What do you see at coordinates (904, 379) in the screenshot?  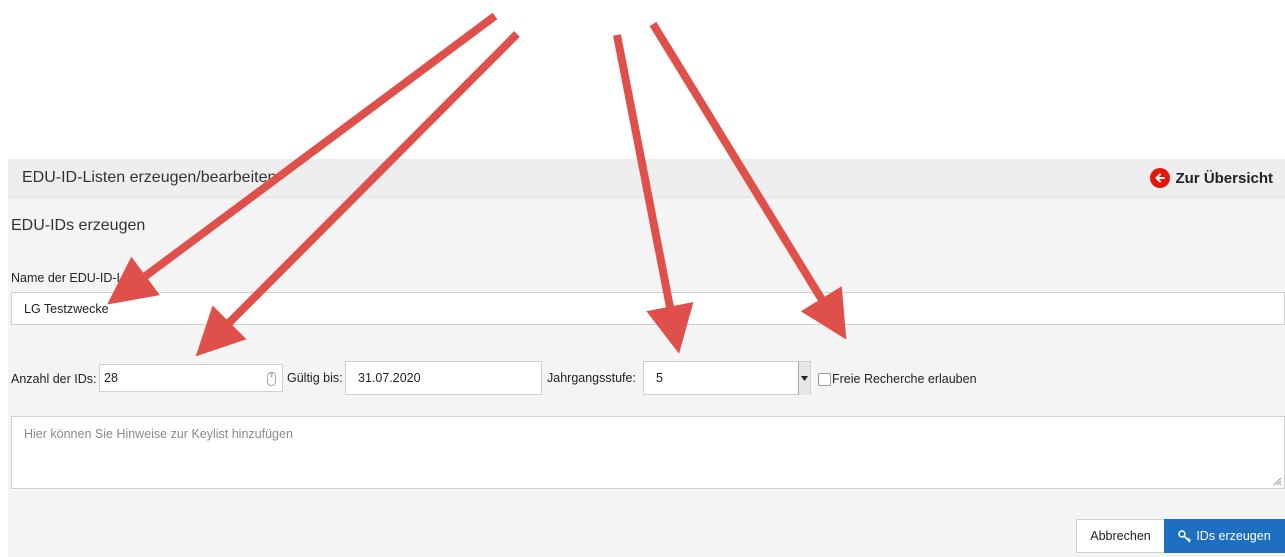 I see `free-research-label: Freie Recherche erlauben` at bounding box center [904, 379].